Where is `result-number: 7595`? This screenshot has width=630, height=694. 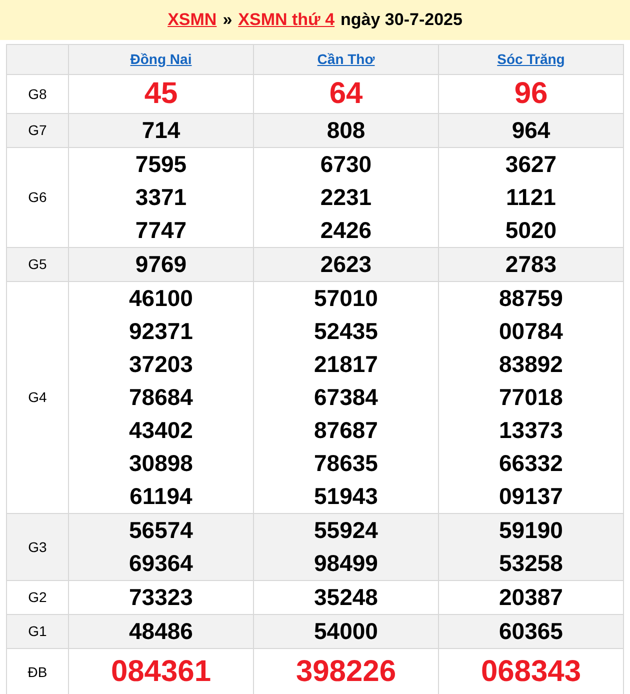
result-number: 7595 is located at coordinates (161, 164).